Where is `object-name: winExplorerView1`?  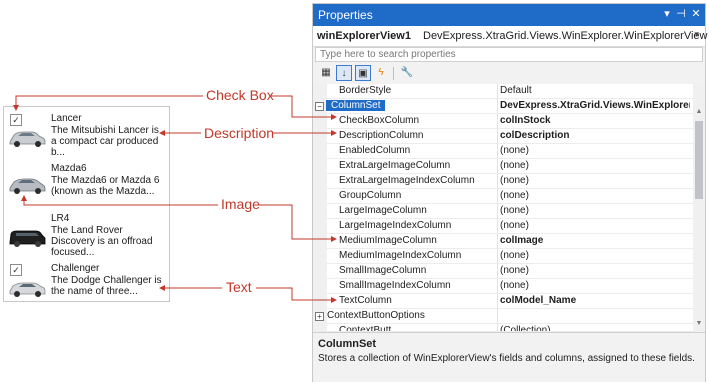 object-name: winExplorerView1 is located at coordinates (364, 36).